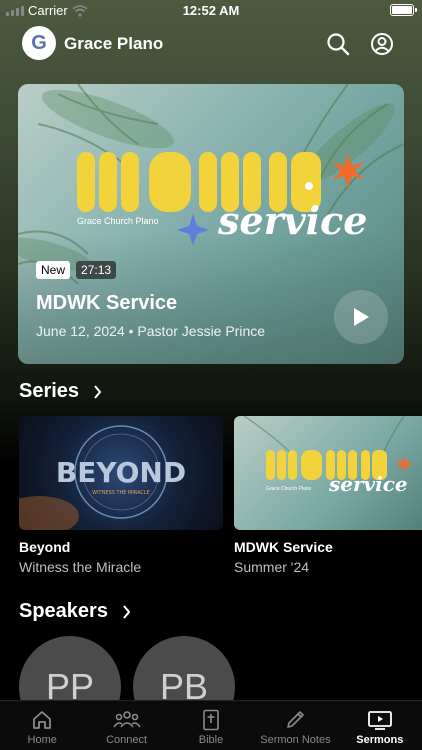 This screenshot has width=422, height=750. Describe the element at coordinates (295, 740) in the screenshot. I see `tab-label-sermon-notes: Sermon Notes` at that location.